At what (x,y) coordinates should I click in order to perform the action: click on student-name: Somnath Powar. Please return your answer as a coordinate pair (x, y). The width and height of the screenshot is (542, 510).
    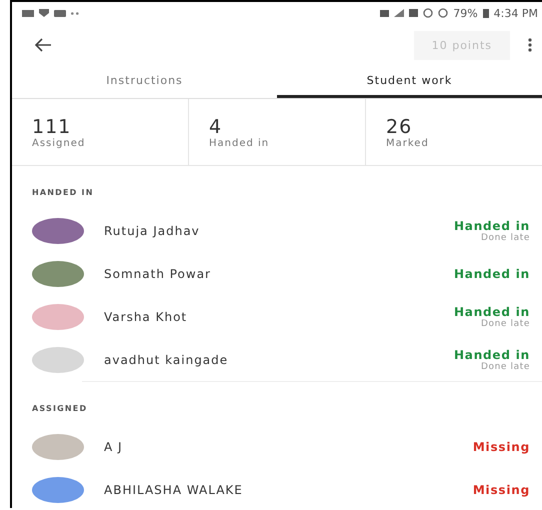
    Looking at the image, I should click on (269, 273).